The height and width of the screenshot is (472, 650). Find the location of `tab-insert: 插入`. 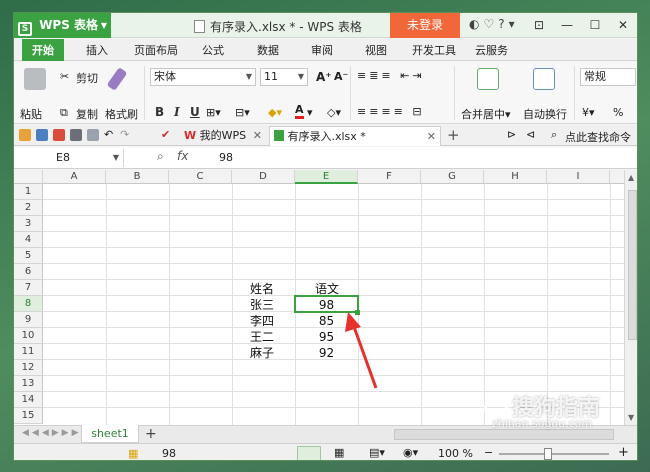

tab-insert: 插入 is located at coordinates (97, 50).